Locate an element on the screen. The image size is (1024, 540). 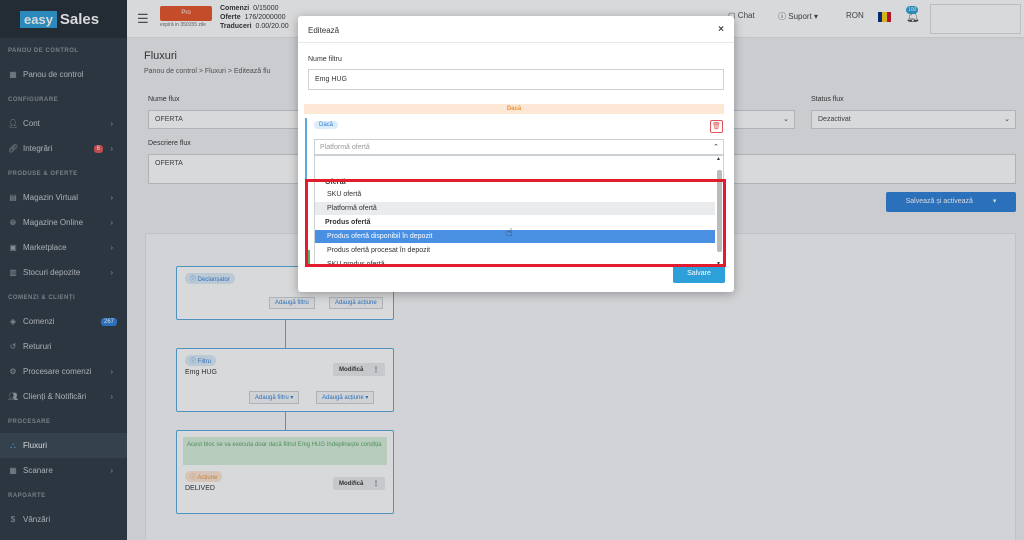
modal-title: Editează is located at coordinates (324, 30).